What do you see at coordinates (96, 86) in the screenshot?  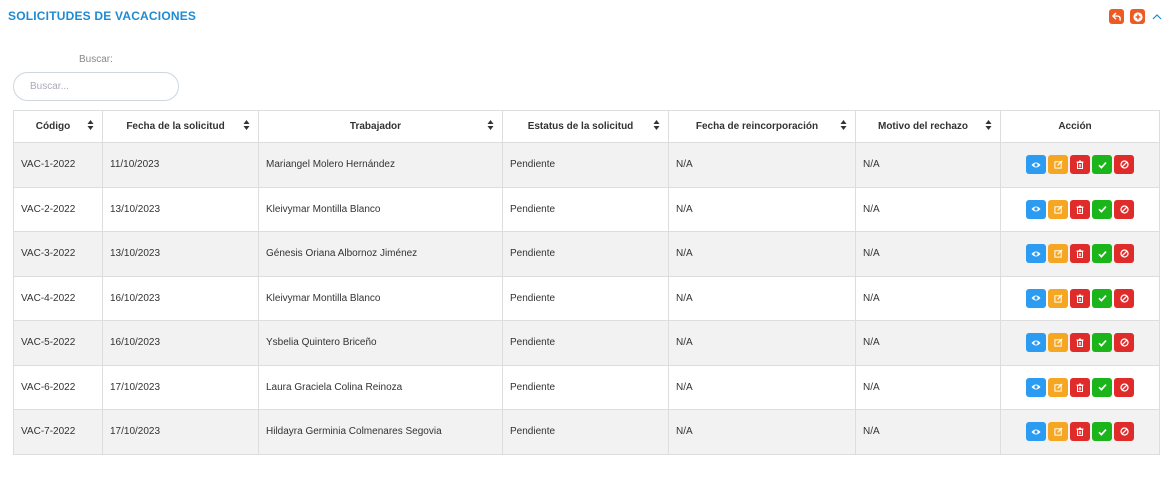 I see `search-input` at bounding box center [96, 86].